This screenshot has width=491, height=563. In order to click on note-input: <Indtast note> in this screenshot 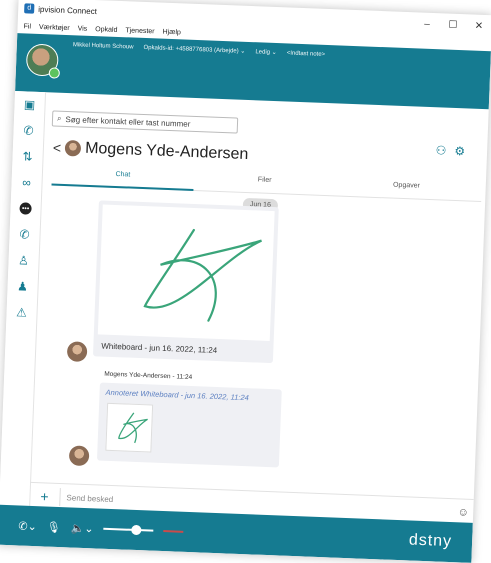, I will do `click(306, 53)`.